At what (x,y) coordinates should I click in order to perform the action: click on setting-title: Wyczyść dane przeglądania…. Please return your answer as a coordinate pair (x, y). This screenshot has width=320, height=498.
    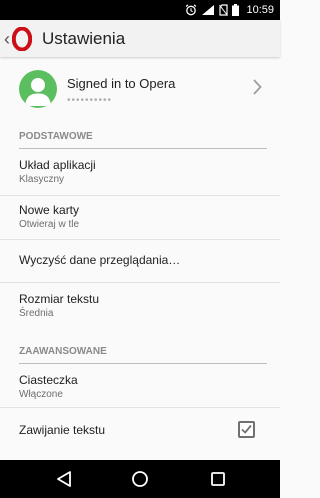
    Looking at the image, I should click on (100, 260).